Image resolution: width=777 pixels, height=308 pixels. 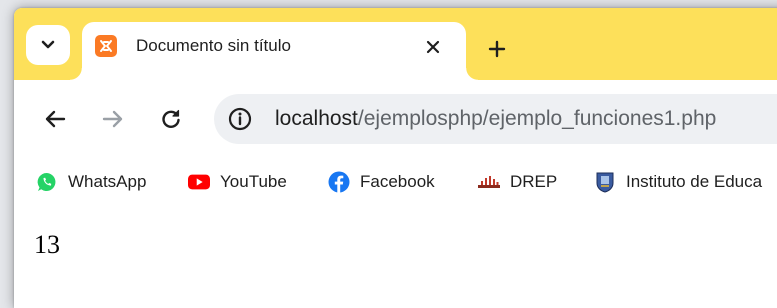 What do you see at coordinates (213, 45) in the screenshot?
I see `tab-title: Documento sin título` at bounding box center [213, 45].